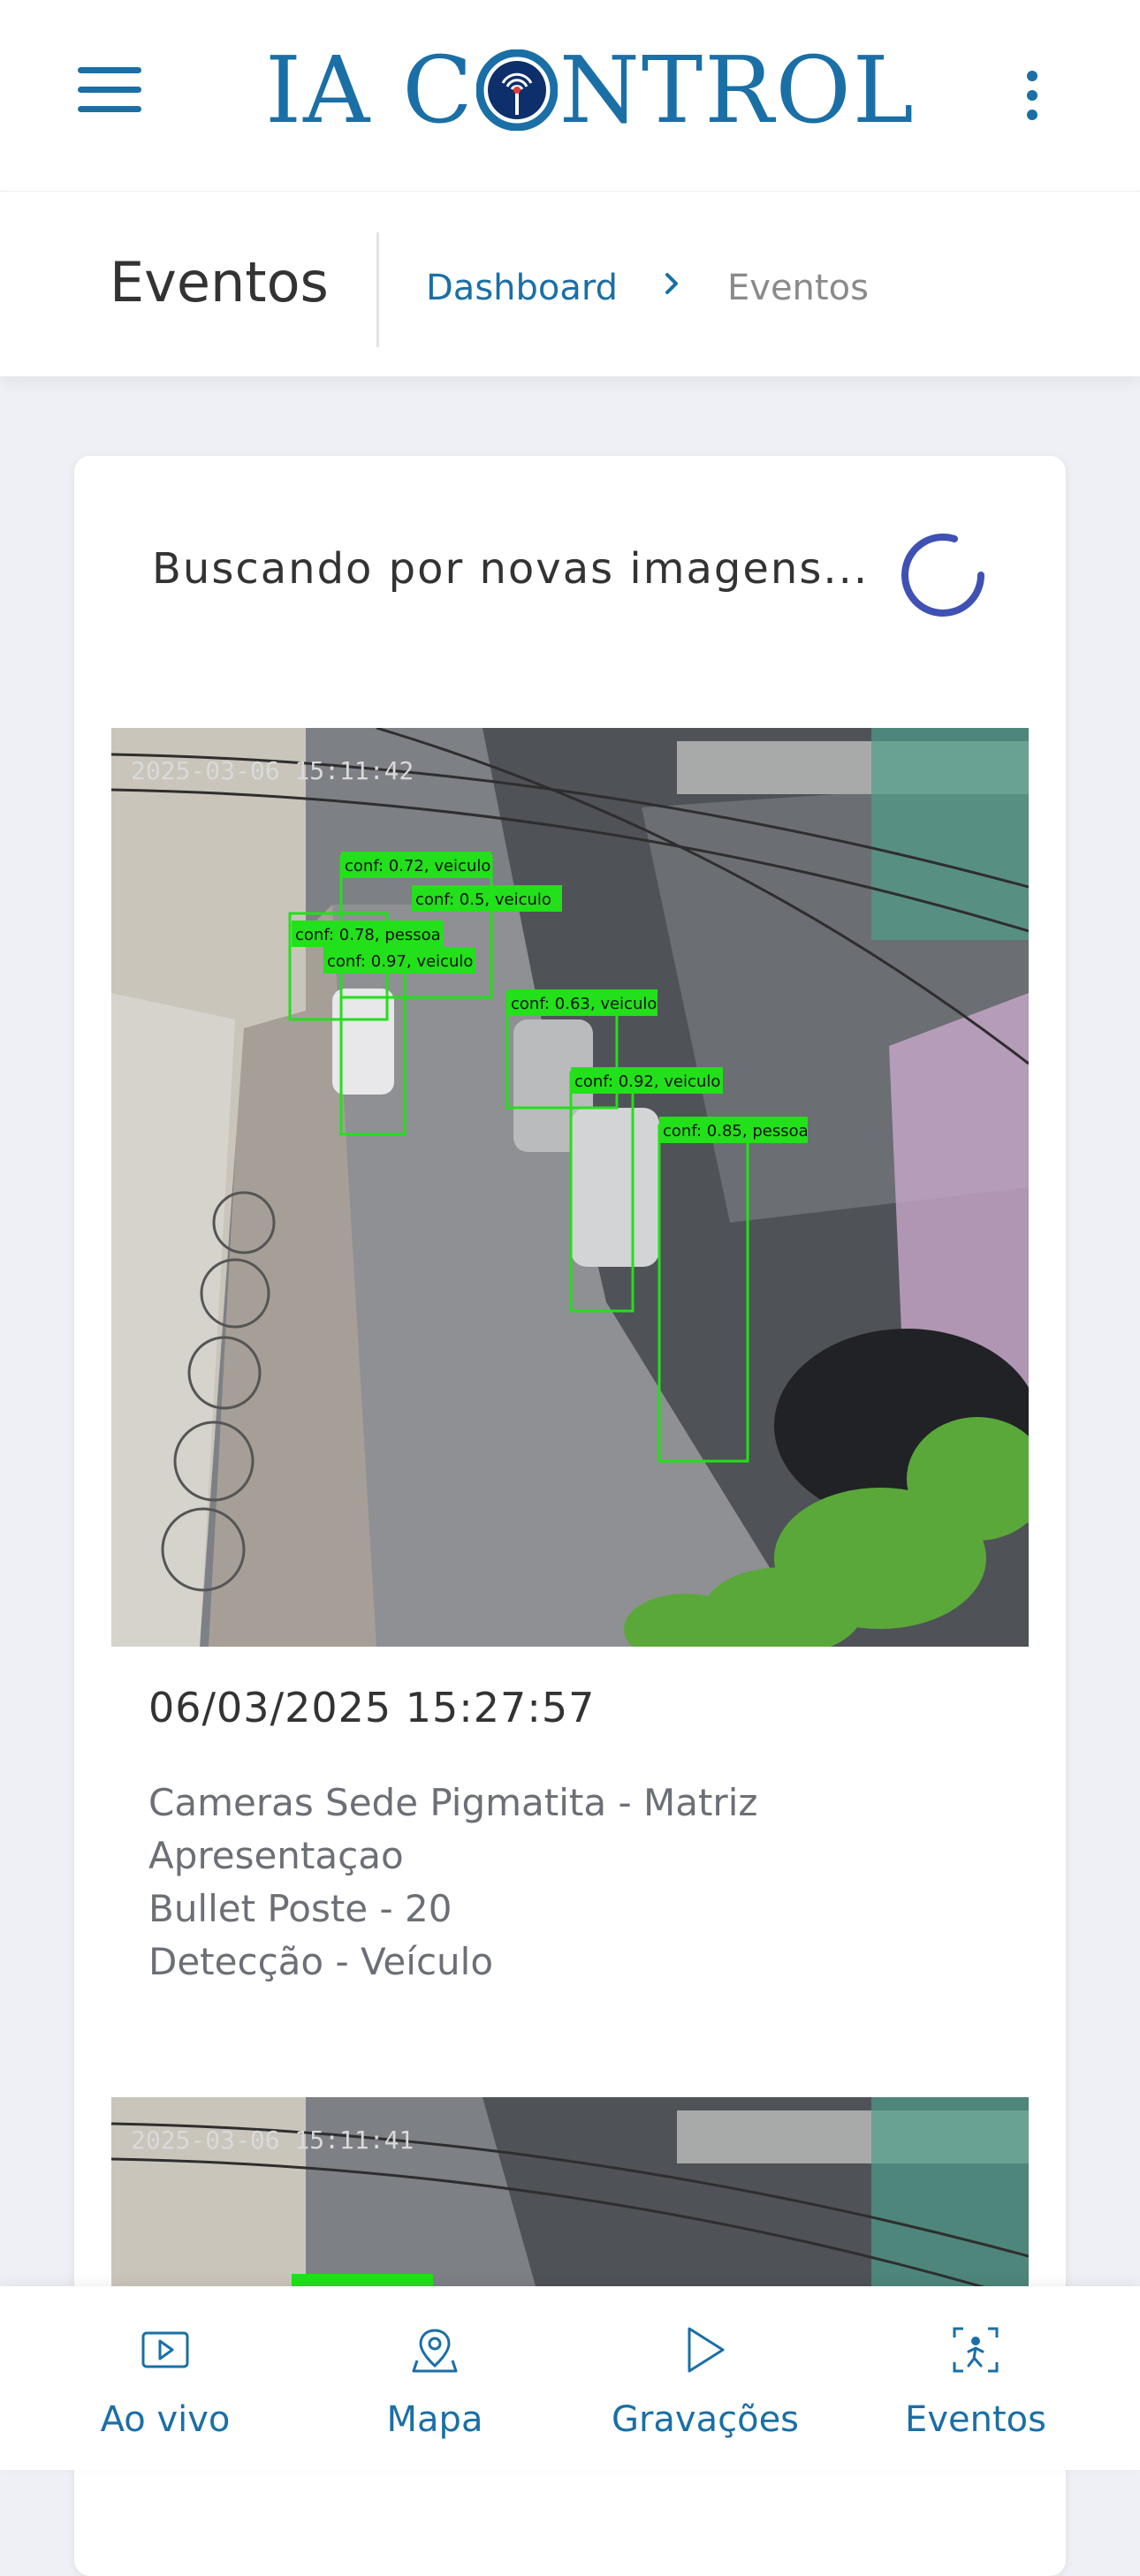 The height and width of the screenshot is (2576, 1140). Describe the element at coordinates (976, 2378) in the screenshot. I see `nav-eventos: Eventos` at that location.